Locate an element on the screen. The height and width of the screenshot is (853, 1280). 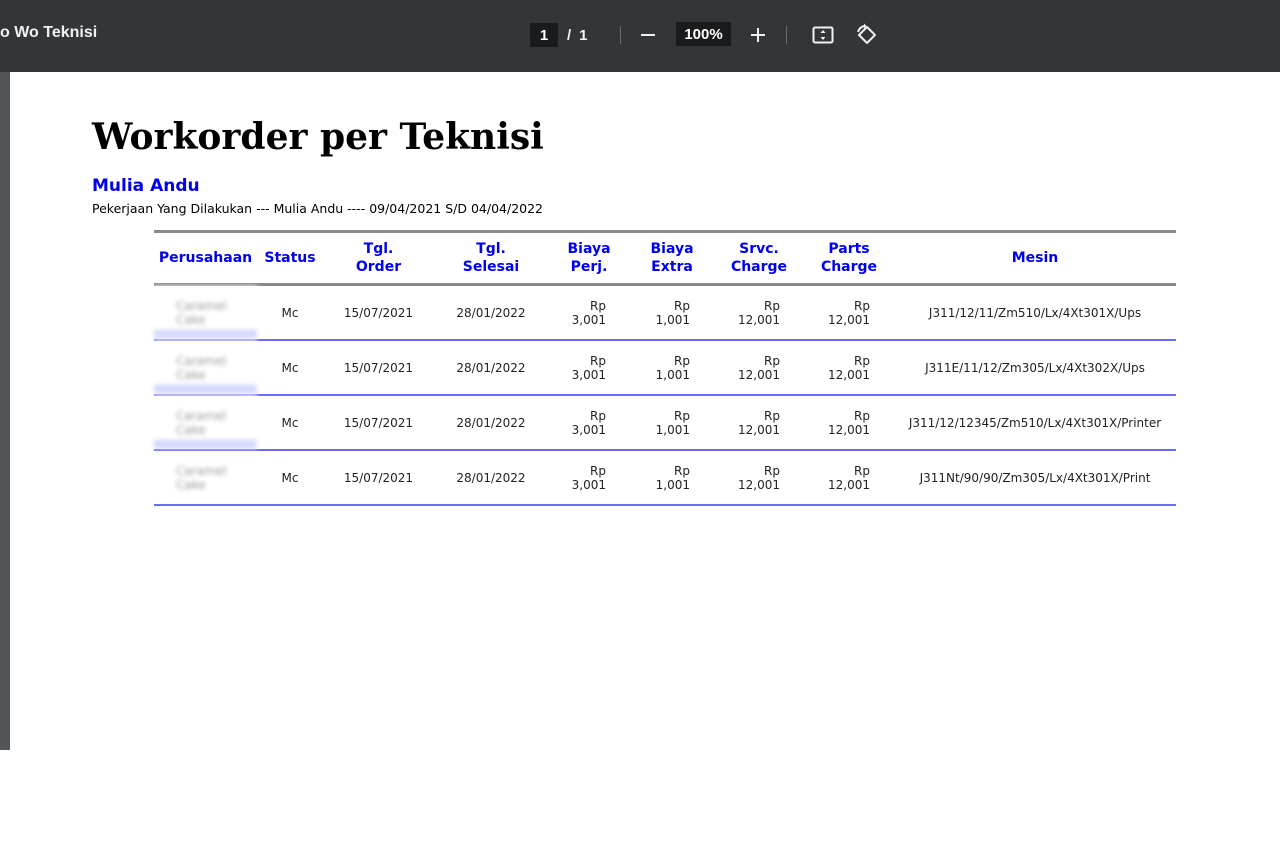
page-number-input: 1 is located at coordinates (544, 35).